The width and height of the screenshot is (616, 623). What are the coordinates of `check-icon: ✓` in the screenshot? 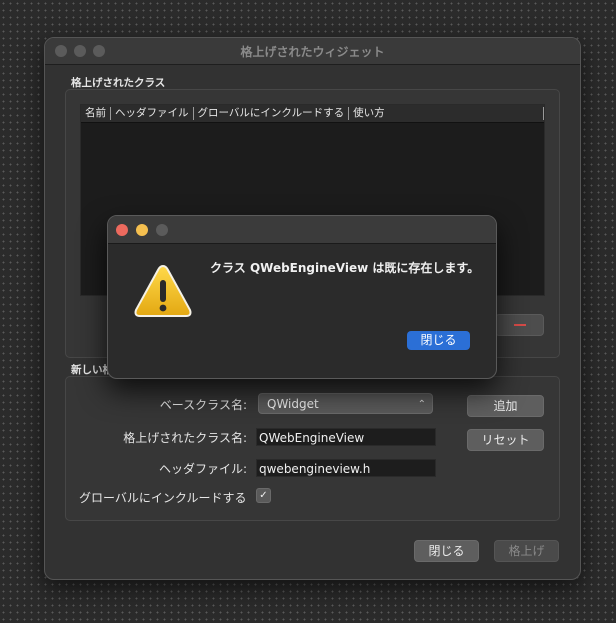 It's located at (263, 495).